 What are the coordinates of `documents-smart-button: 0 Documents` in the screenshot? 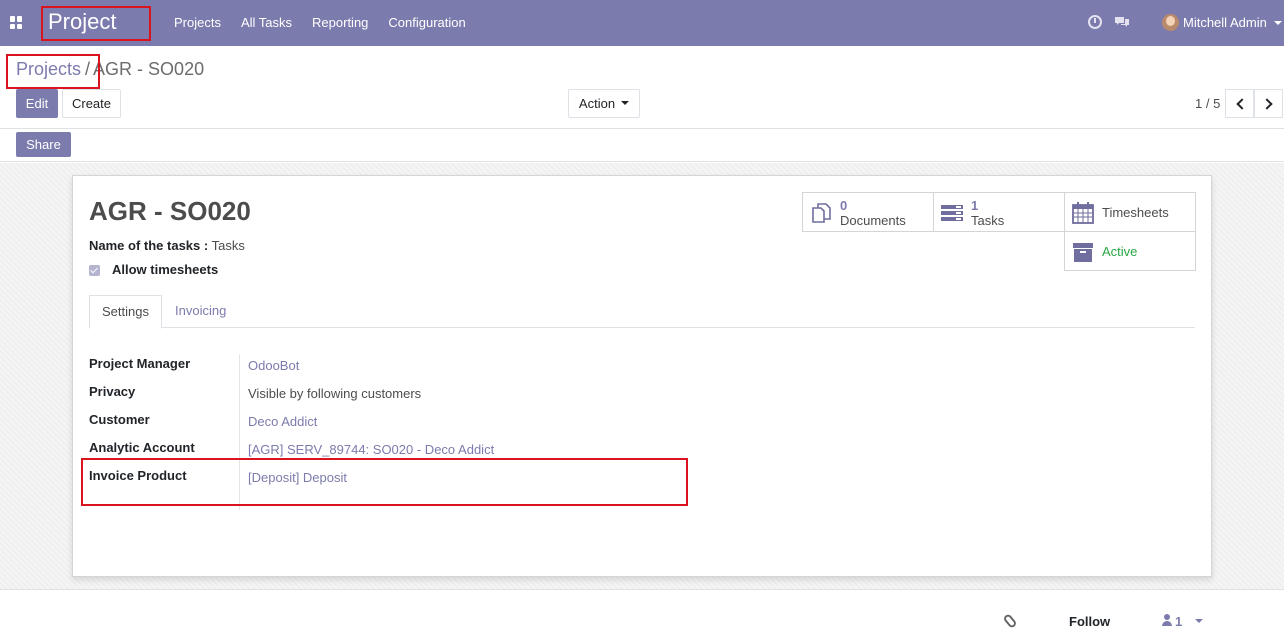 It's located at (868, 212).